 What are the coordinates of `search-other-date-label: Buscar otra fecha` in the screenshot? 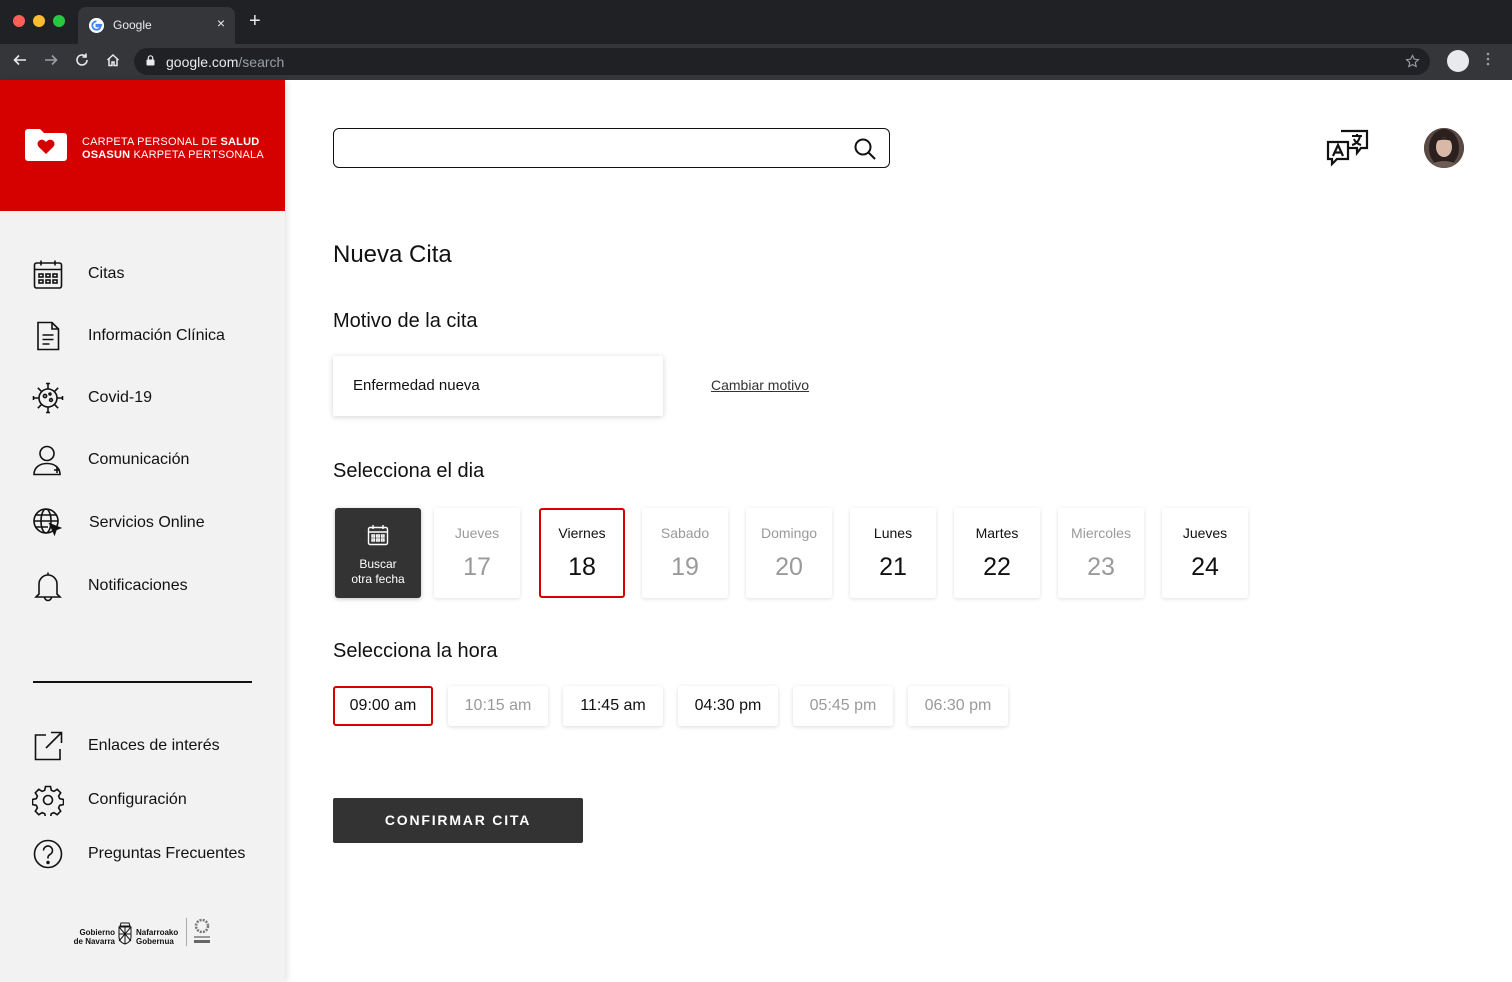 It's located at (378, 572).